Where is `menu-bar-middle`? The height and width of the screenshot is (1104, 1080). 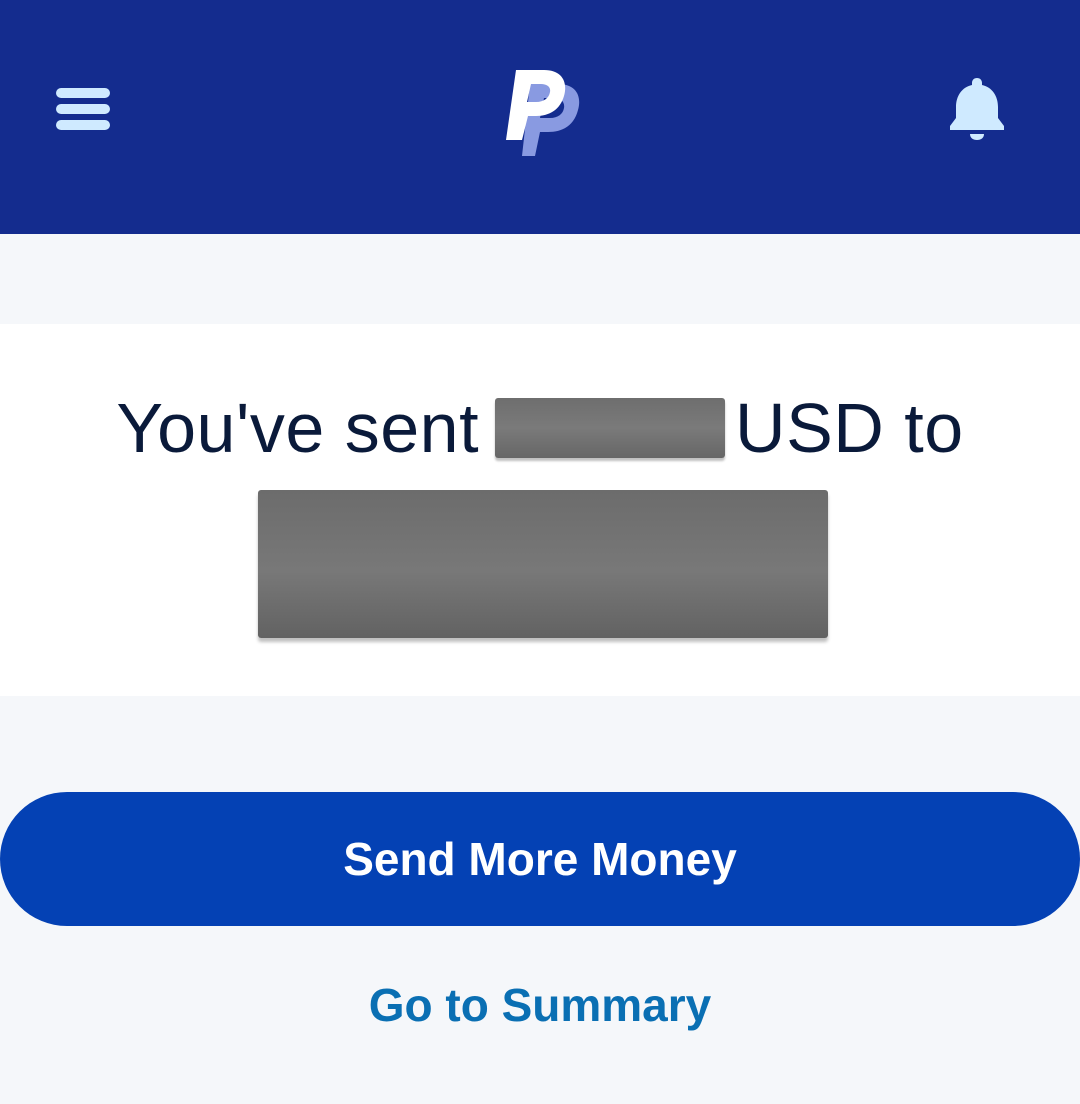 menu-bar-middle is located at coordinates (83, 109).